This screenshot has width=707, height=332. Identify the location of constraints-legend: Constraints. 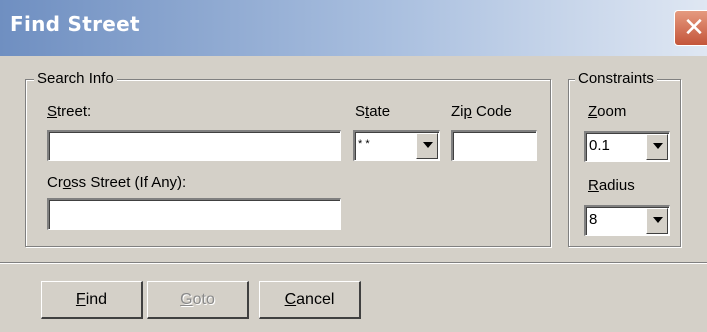
(616, 78).